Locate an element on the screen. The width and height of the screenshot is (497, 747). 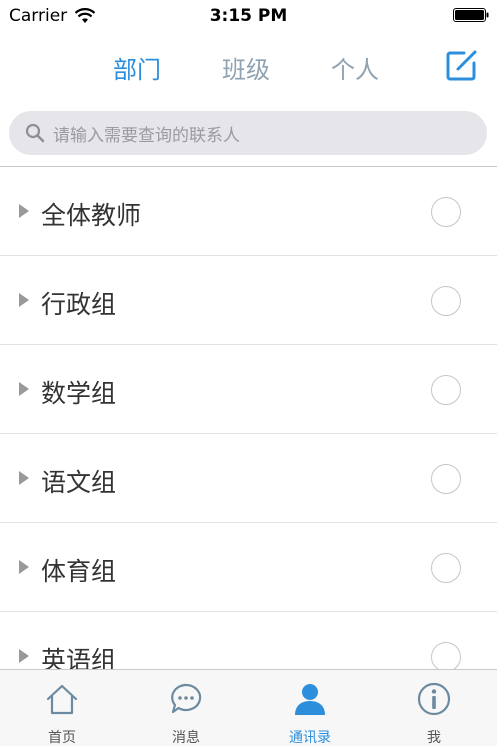
tab-bar: 首页 消息 通讯录 我 is located at coordinates (248, 707).